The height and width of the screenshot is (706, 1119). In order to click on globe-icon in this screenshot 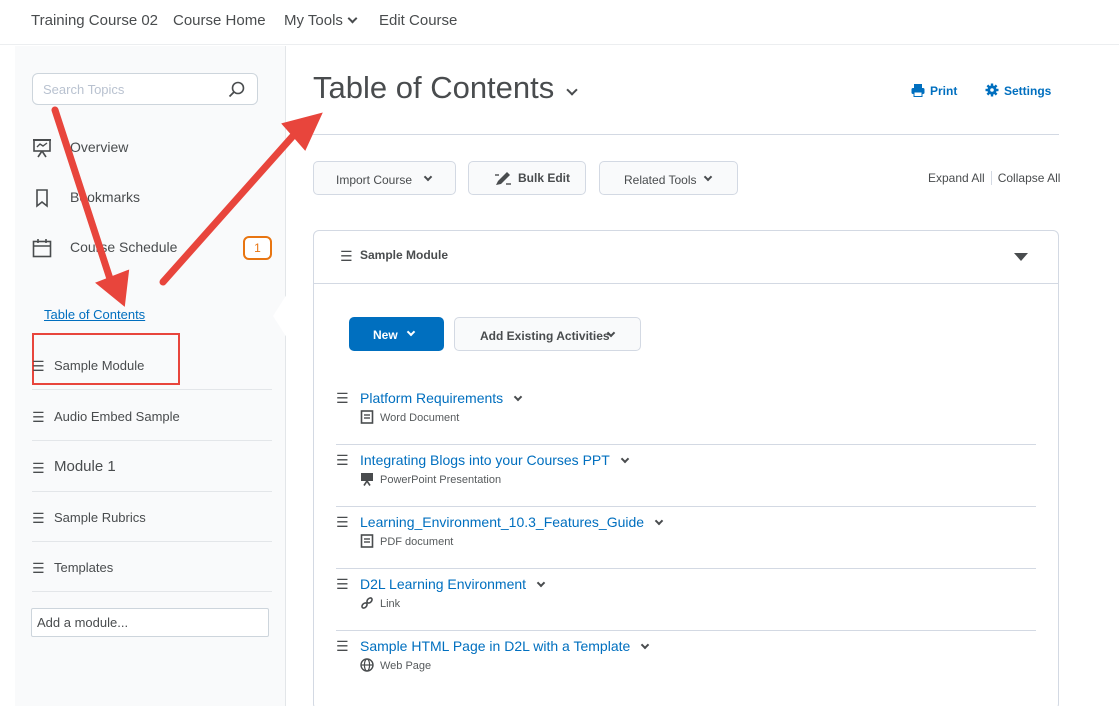, I will do `click(367, 665)`.